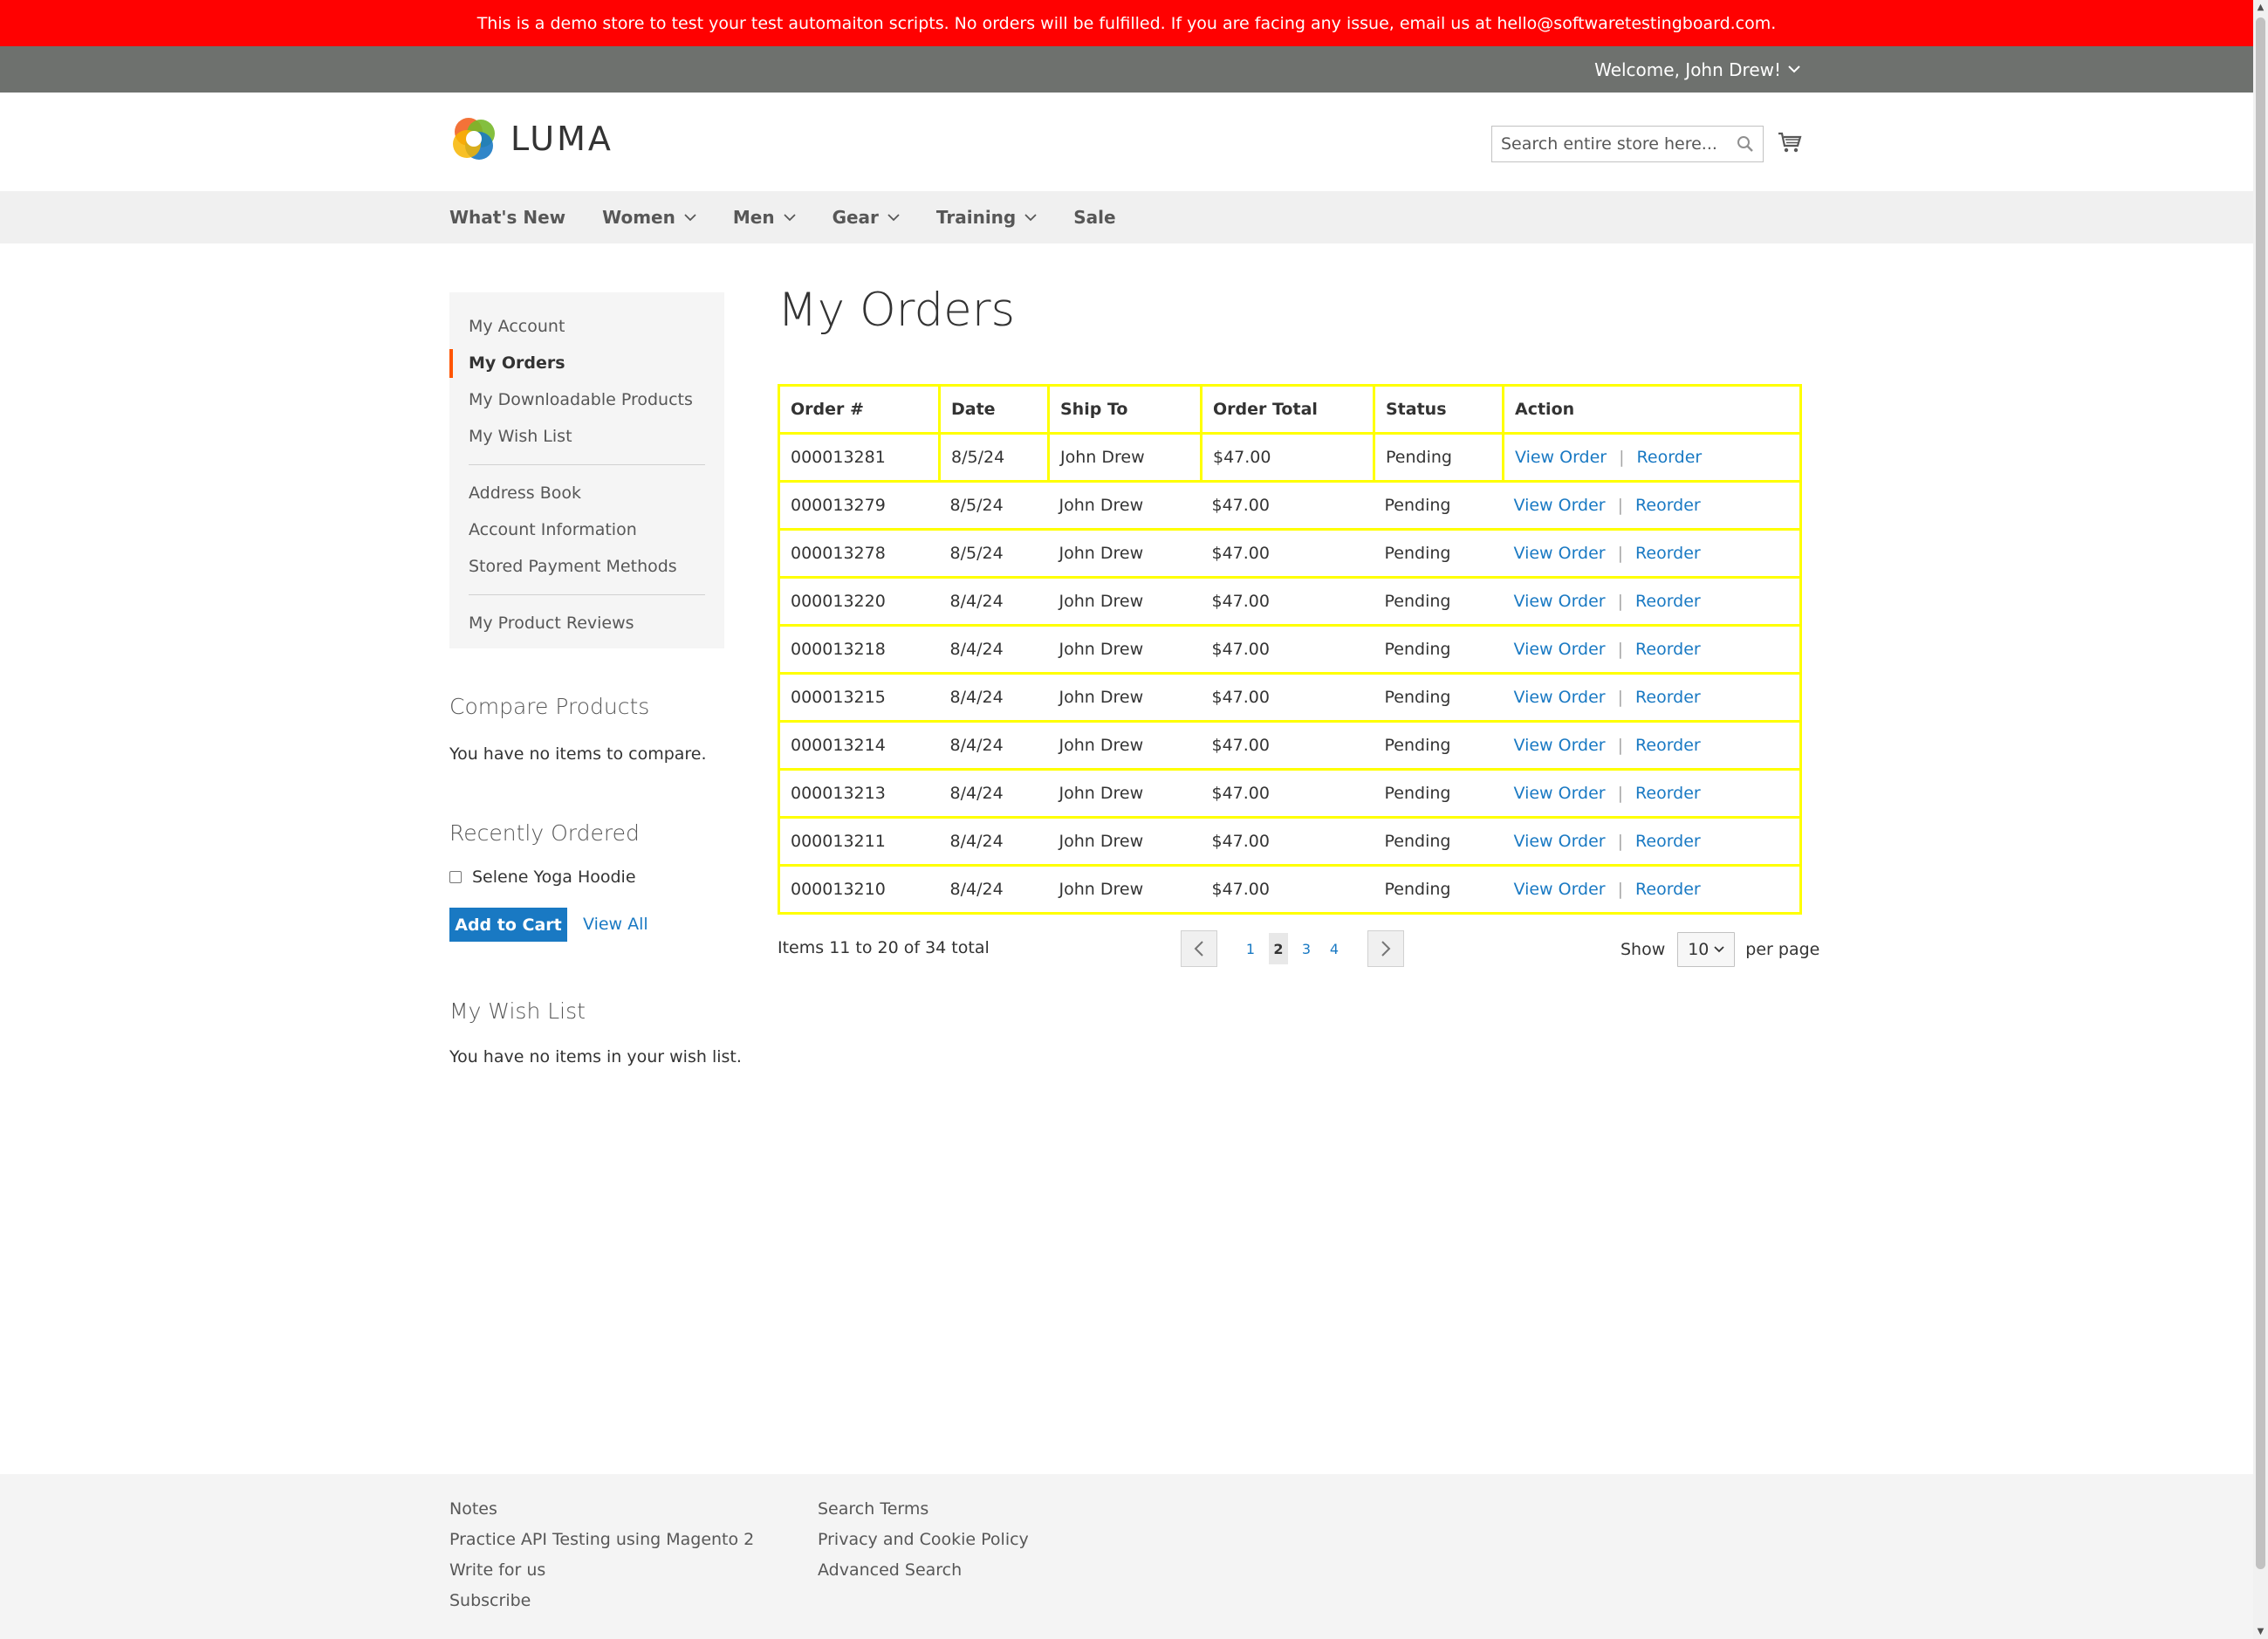 Image resolution: width=2268 pixels, height=1639 pixels. What do you see at coordinates (2260, 793) in the screenshot?
I see `scrollbar-thumb` at bounding box center [2260, 793].